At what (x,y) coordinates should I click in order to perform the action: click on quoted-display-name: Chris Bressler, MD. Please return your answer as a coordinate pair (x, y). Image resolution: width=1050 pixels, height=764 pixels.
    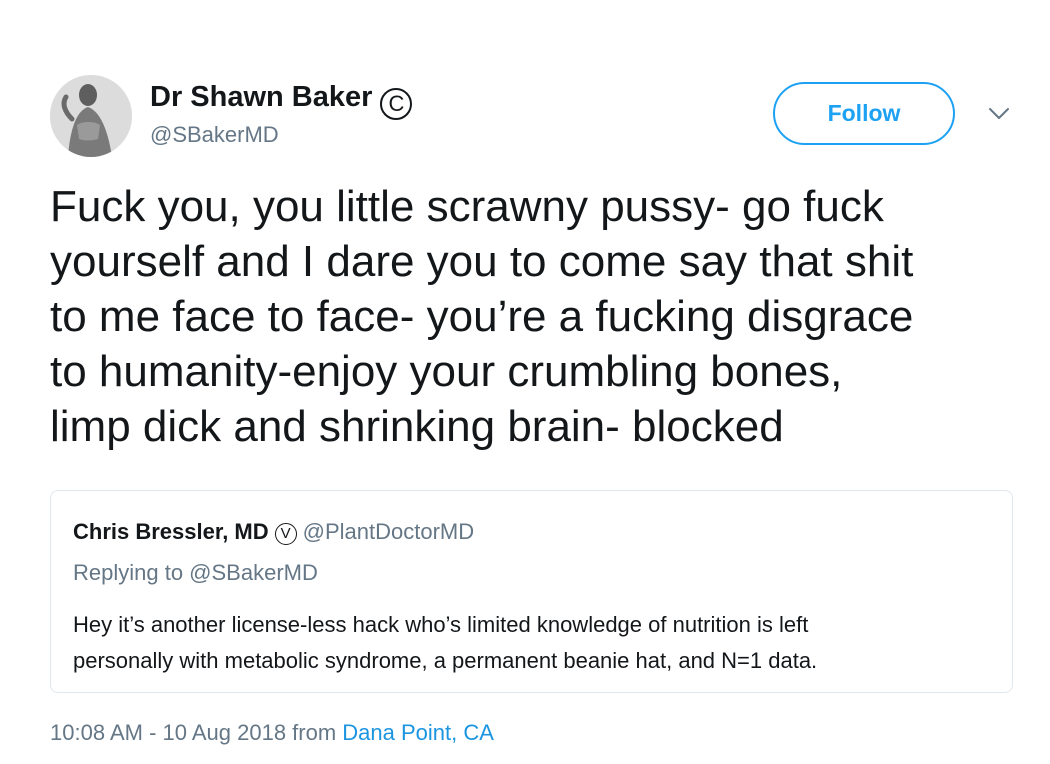
    Looking at the image, I should click on (171, 531).